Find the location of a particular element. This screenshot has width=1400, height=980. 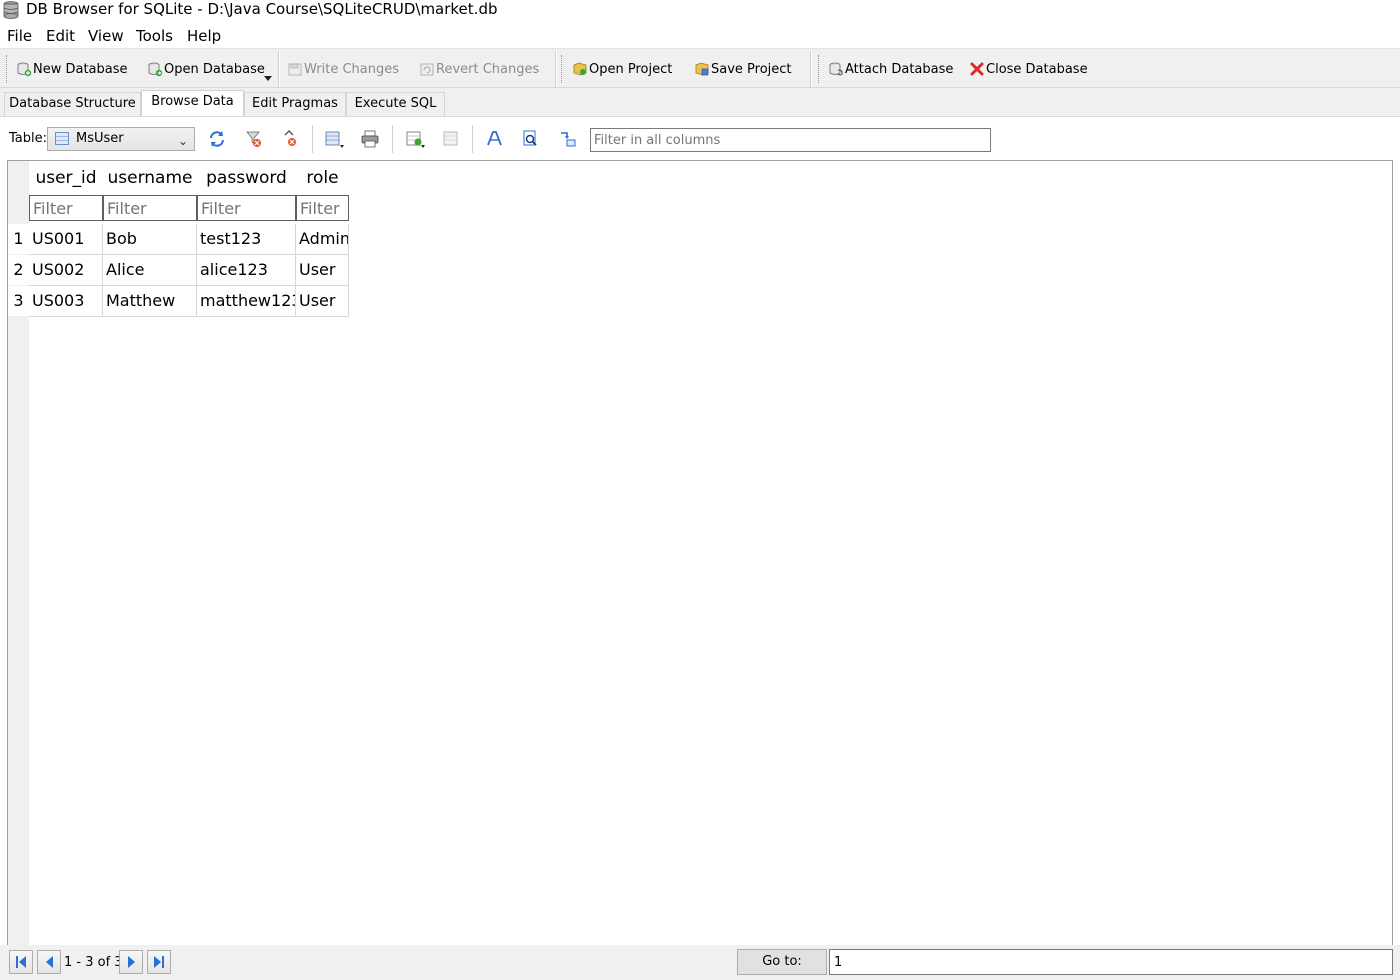

filter-username-input is located at coordinates (150, 208).